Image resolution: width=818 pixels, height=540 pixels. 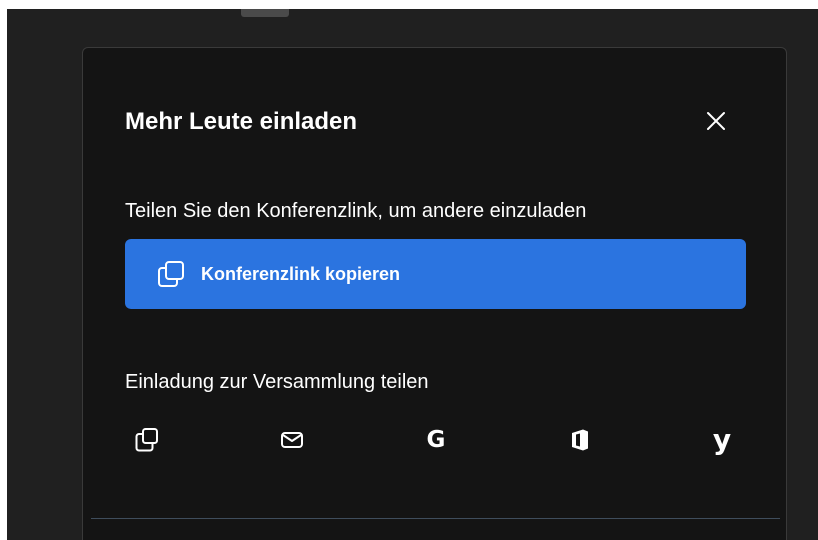 I want to click on office-icon, so click(x=580, y=440).